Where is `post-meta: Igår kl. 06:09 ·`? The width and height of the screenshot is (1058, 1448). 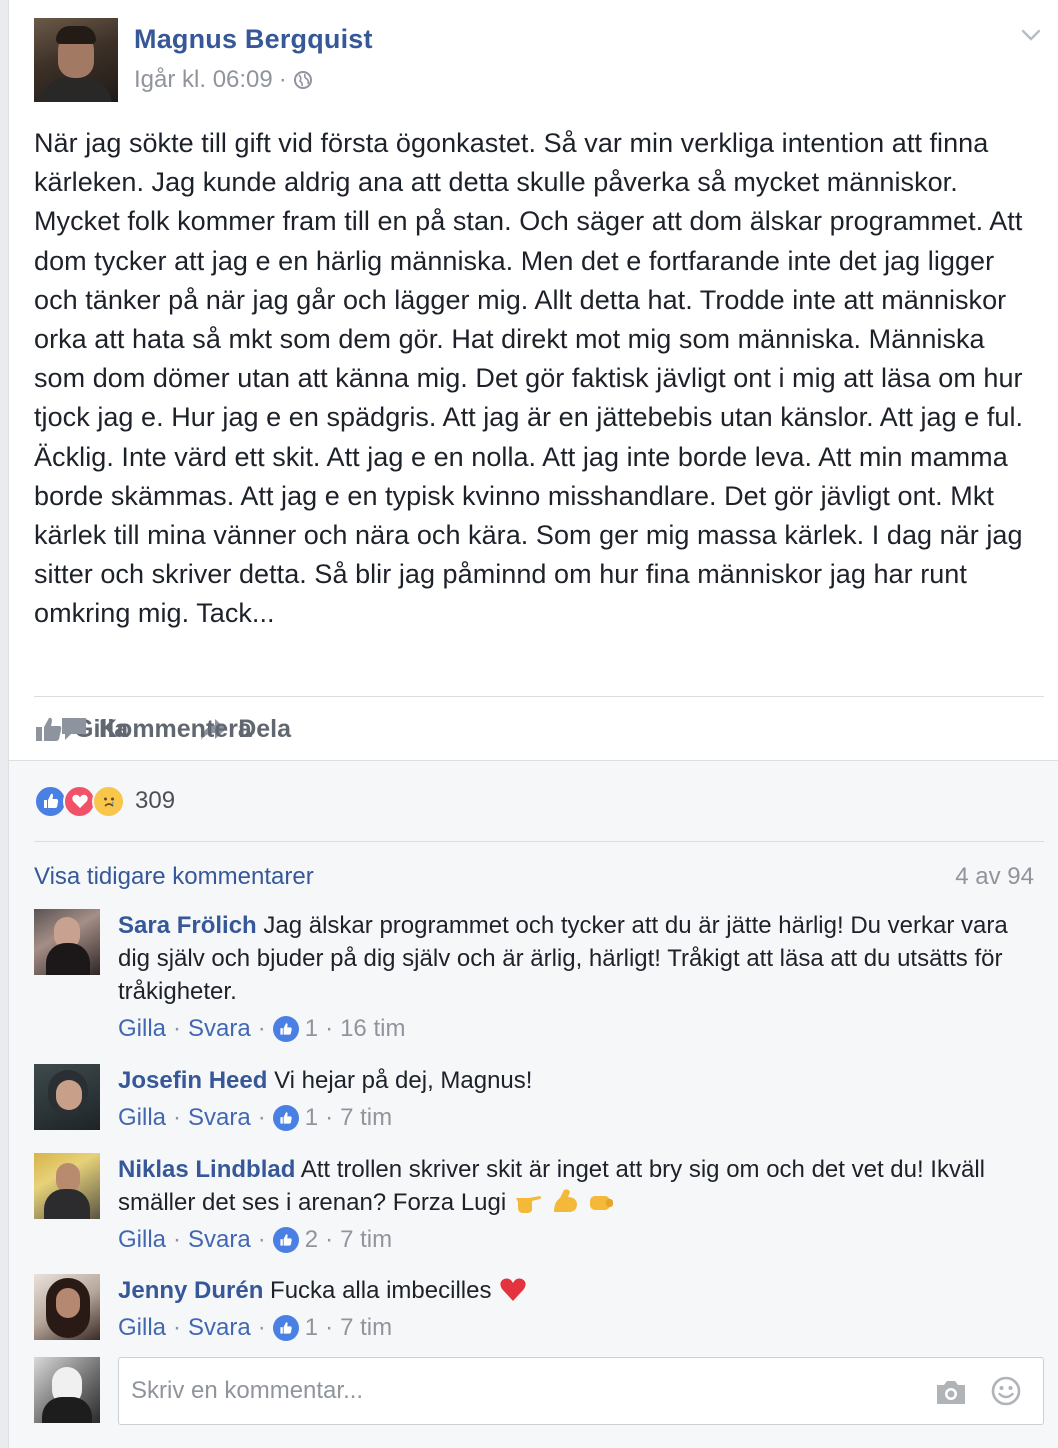
post-meta: Igår kl. 06:09 · is located at coordinates (223, 80).